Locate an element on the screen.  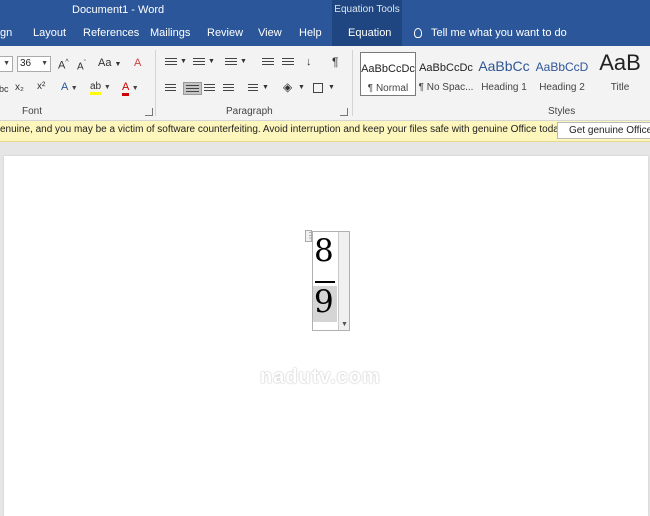
show-formatting-marks-icon: ¶ is located at coordinates (335, 62).